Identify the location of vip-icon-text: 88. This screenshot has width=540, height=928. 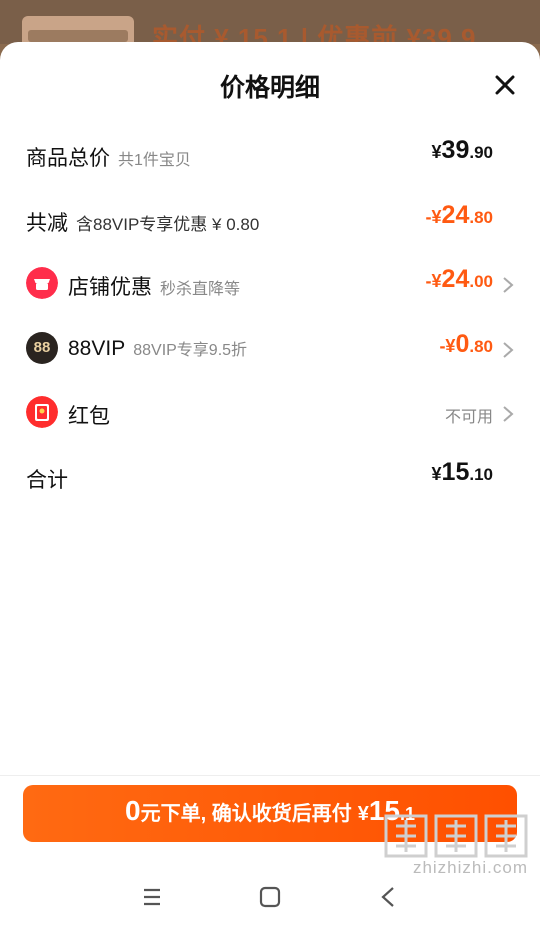
(42, 347).